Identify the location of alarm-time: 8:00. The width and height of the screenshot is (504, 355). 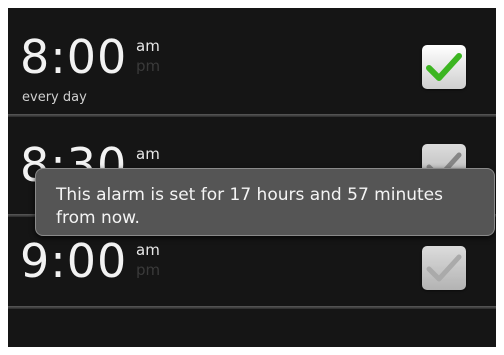
(74, 57).